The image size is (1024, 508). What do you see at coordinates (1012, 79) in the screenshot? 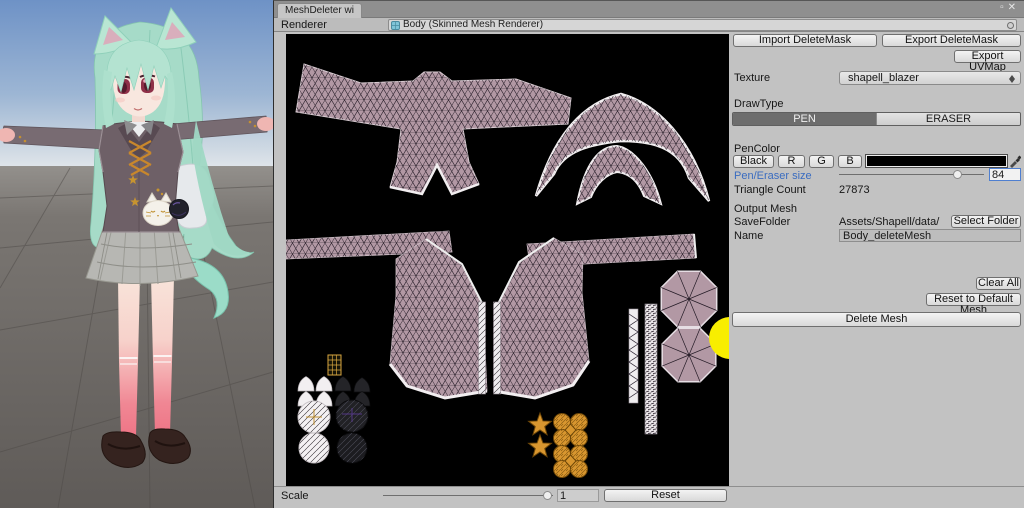
I see `dropdown-arrow-icon` at bounding box center [1012, 79].